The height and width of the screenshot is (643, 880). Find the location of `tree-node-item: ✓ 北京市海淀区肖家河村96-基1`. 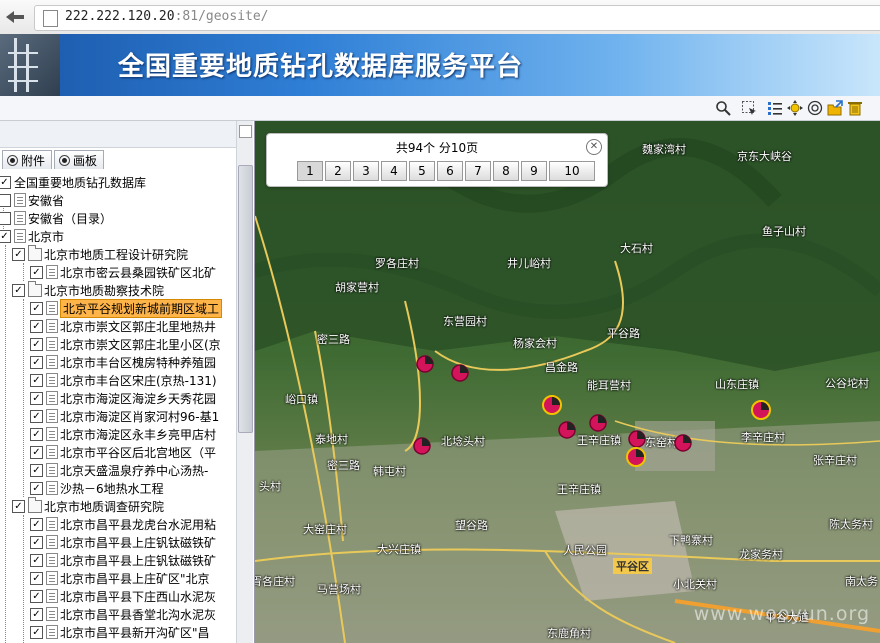

tree-node-item: ✓ 北京市海淀区肖家河村96-基1 is located at coordinates (124, 416).